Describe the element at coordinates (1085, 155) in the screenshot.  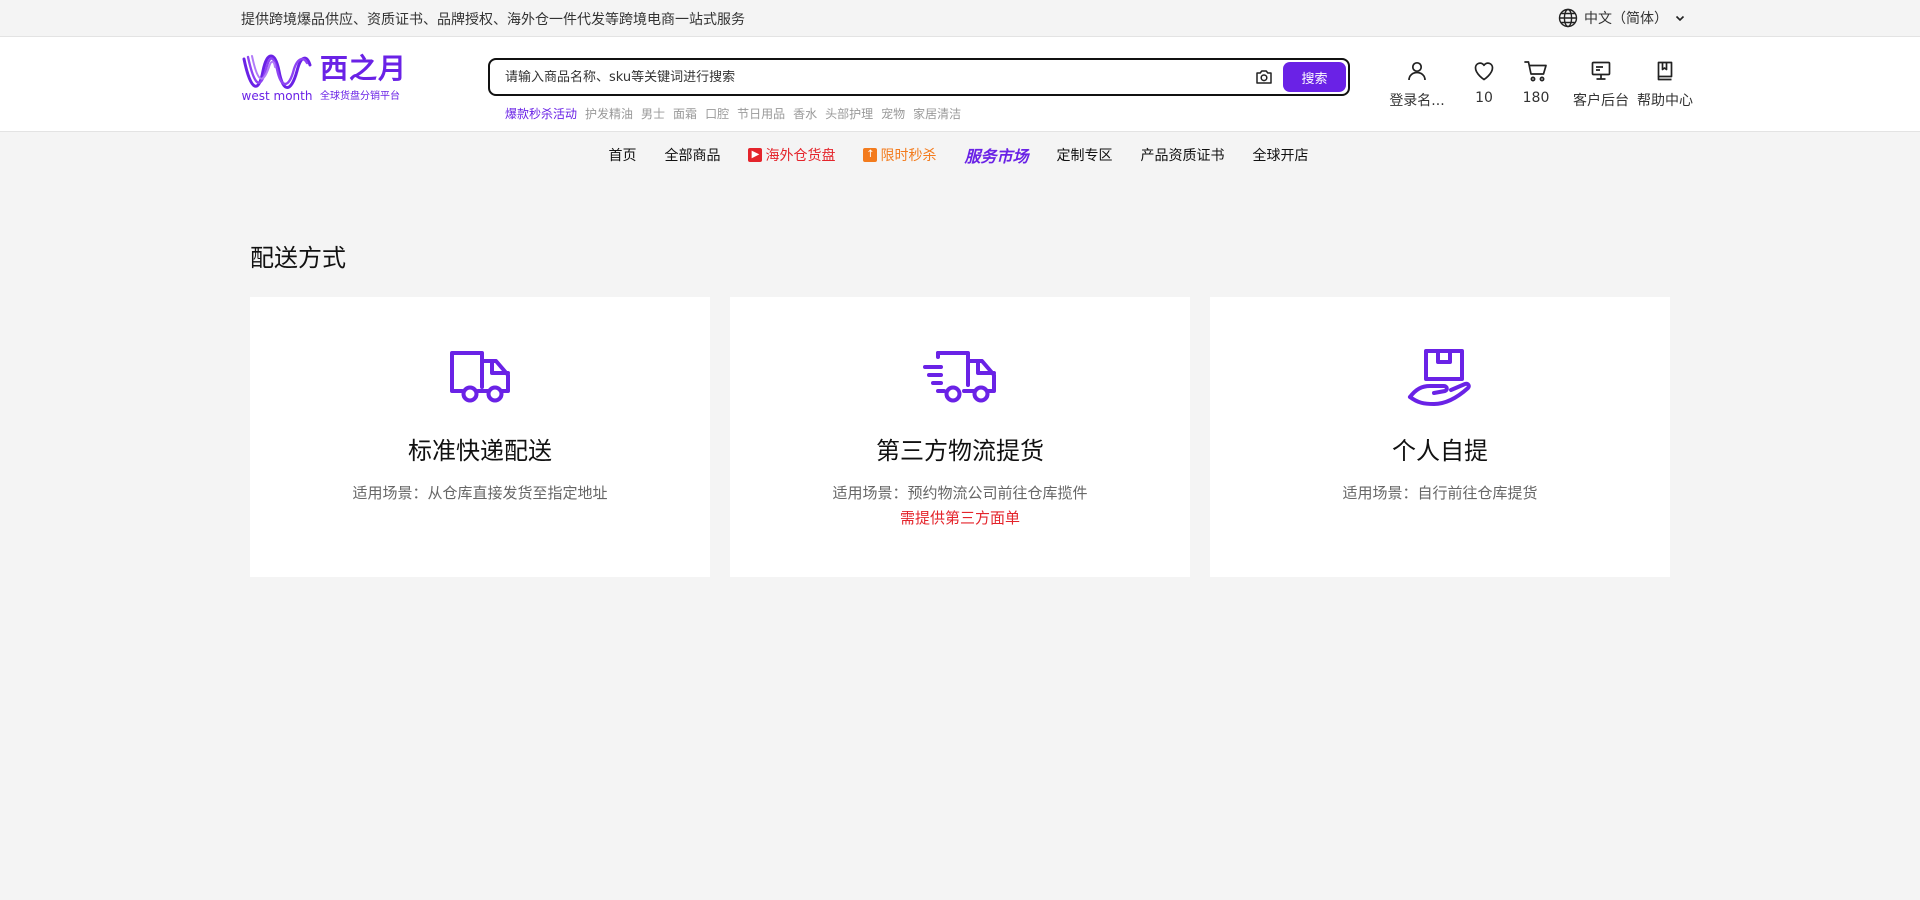
I see `nav-custom-zone: 定制专区` at that location.